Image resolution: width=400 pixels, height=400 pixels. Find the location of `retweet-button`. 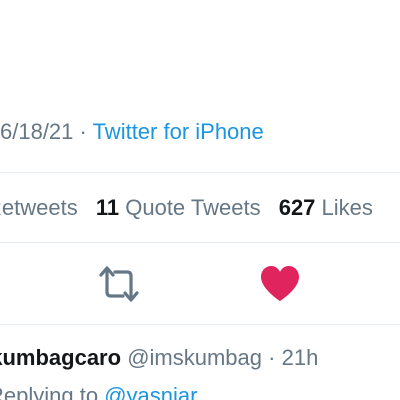

retweet-button is located at coordinates (119, 284).